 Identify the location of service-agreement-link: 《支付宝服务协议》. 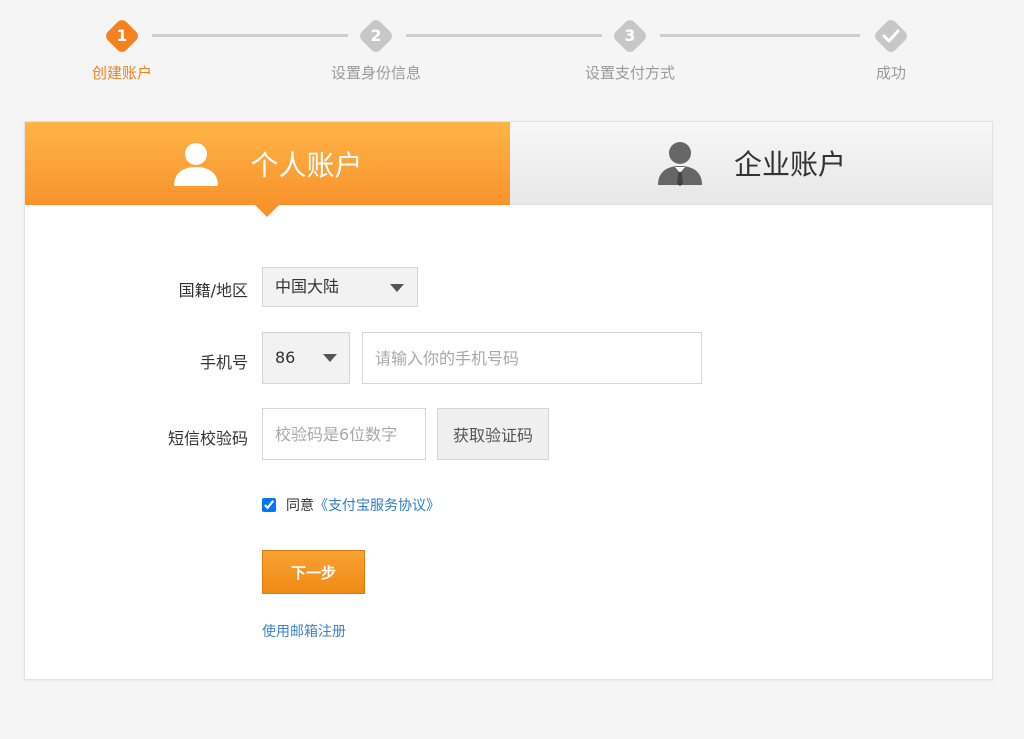
(377, 505).